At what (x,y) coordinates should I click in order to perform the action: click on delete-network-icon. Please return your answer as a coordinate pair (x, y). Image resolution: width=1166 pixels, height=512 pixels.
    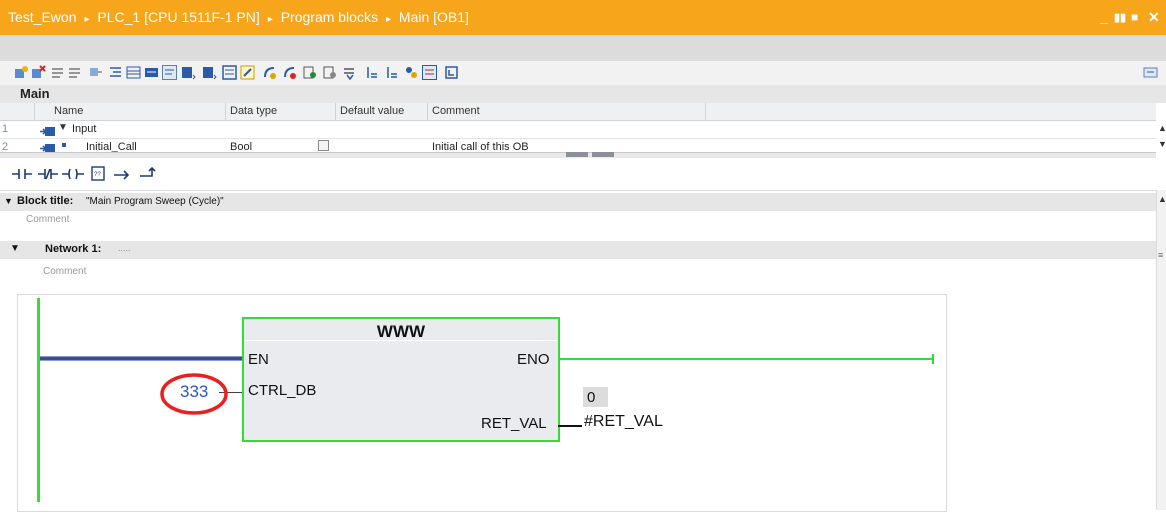
    Looking at the image, I should click on (38, 72).